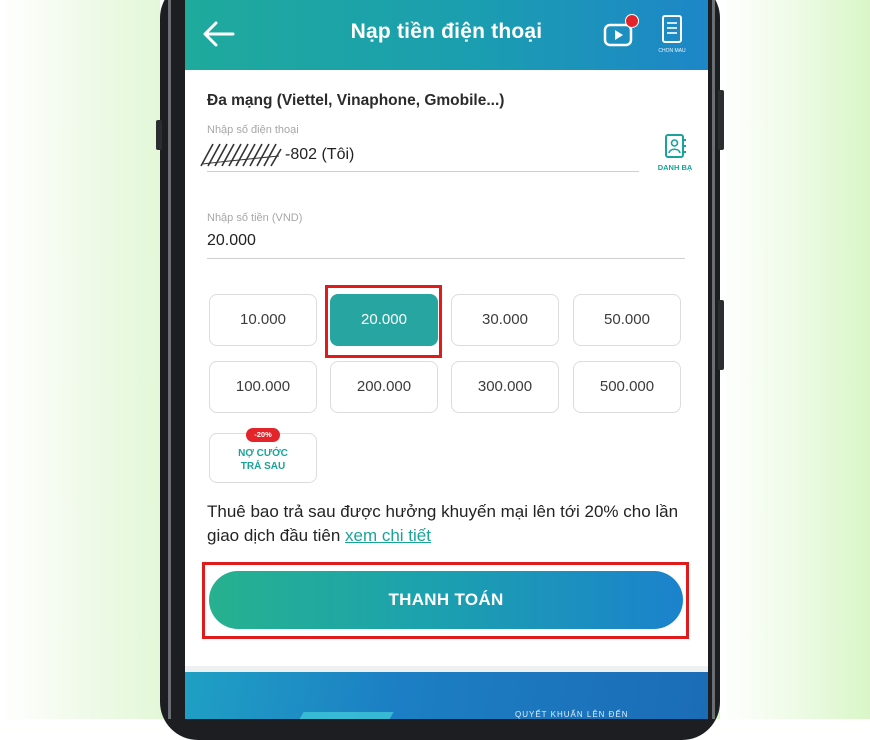 Image resolution: width=870 pixels, height=740 pixels. What do you see at coordinates (505, 320) in the screenshot?
I see `amount-option-30000: 30.000` at bounding box center [505, 320].